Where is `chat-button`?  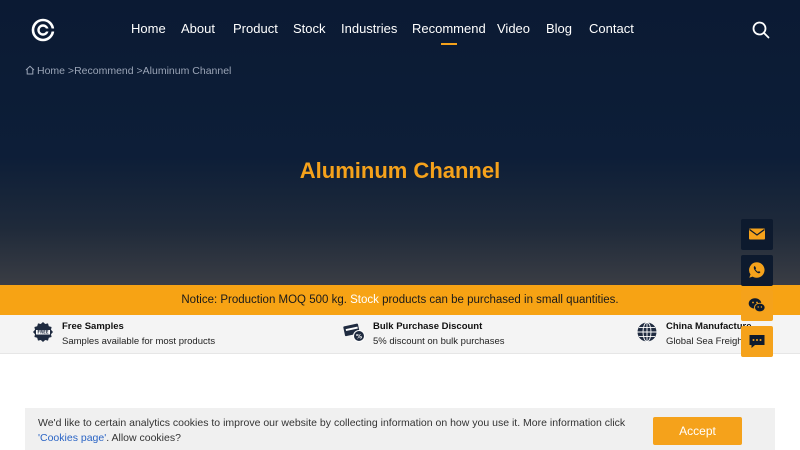
chat-button is located at coordinates (757, 341).